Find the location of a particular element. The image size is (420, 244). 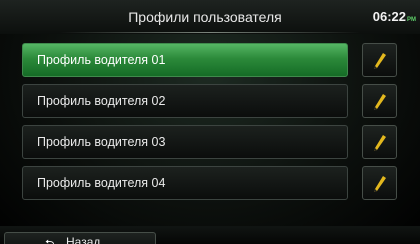

header-bar: Профили пользователя 06:22PM is located at coordinates (210, 17).